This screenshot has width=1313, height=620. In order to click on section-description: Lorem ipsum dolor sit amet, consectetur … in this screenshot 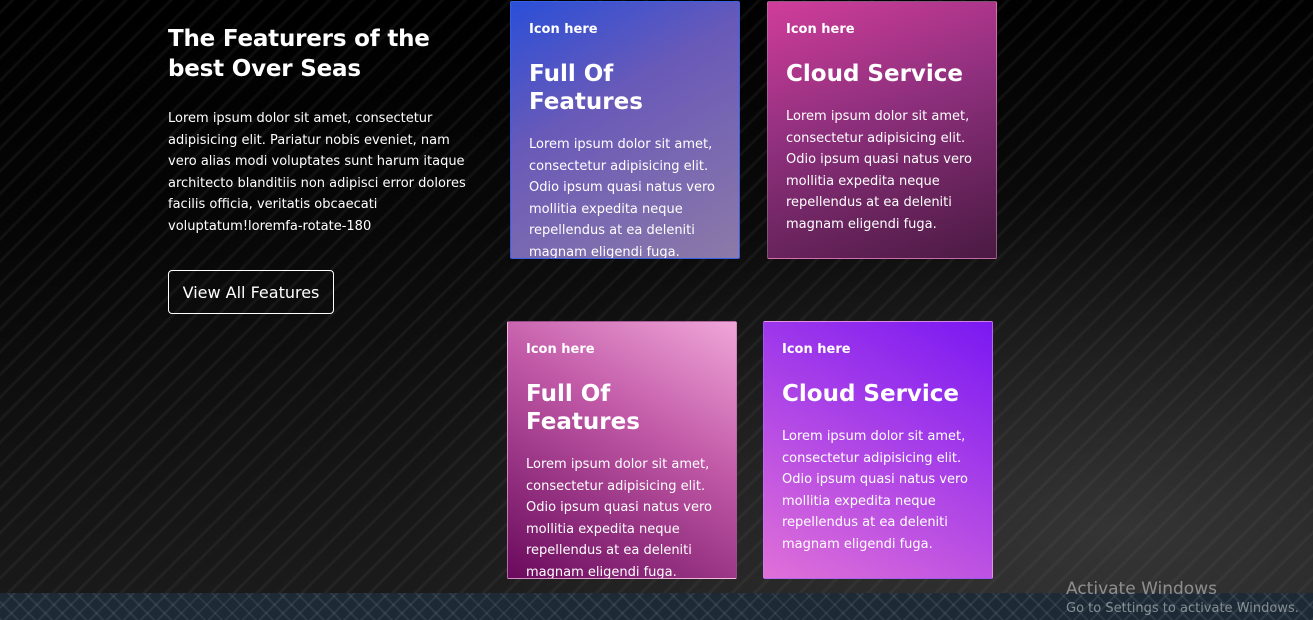, I will do `click(317, 172)`.